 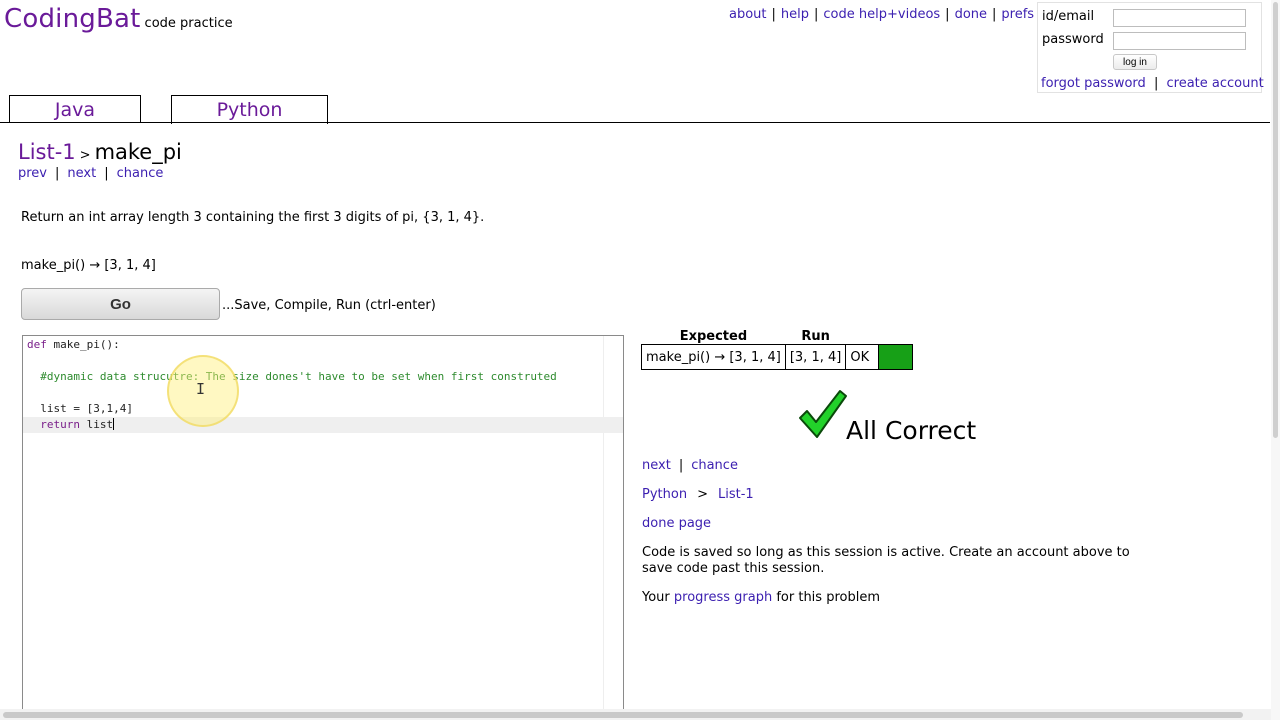 What do you see at coordinates (73, 344) in the screenshot?
I see `code-line-1: def make_pi():` at bounding box center [73, 344].